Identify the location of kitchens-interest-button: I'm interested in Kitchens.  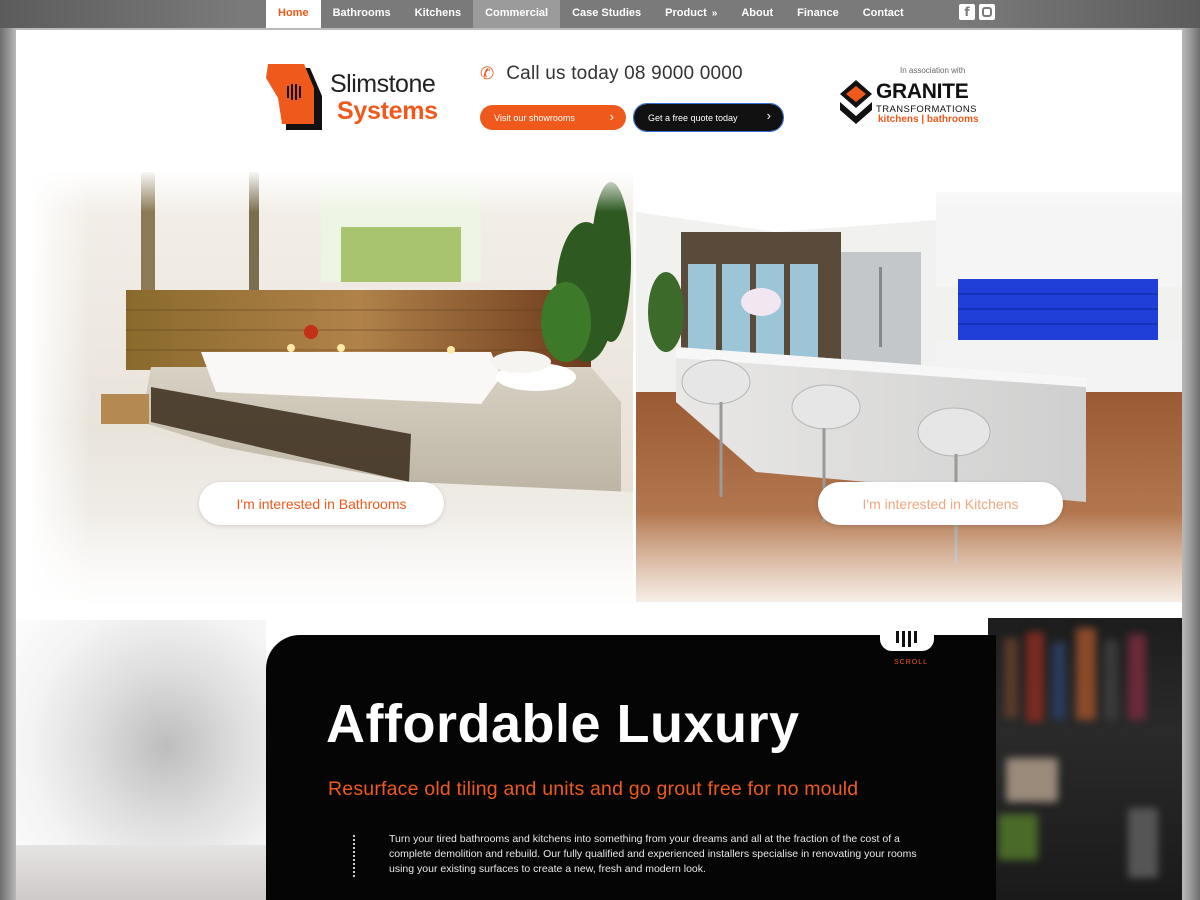
(940, 503).